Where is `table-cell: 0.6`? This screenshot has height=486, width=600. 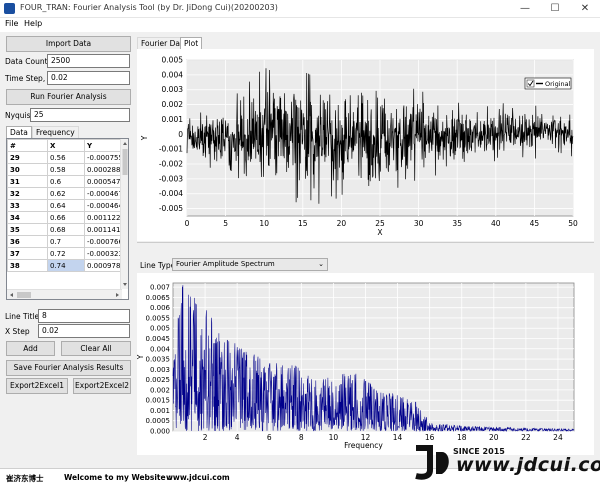
table-cell: 0.6 is located at coordinates (66, 181).